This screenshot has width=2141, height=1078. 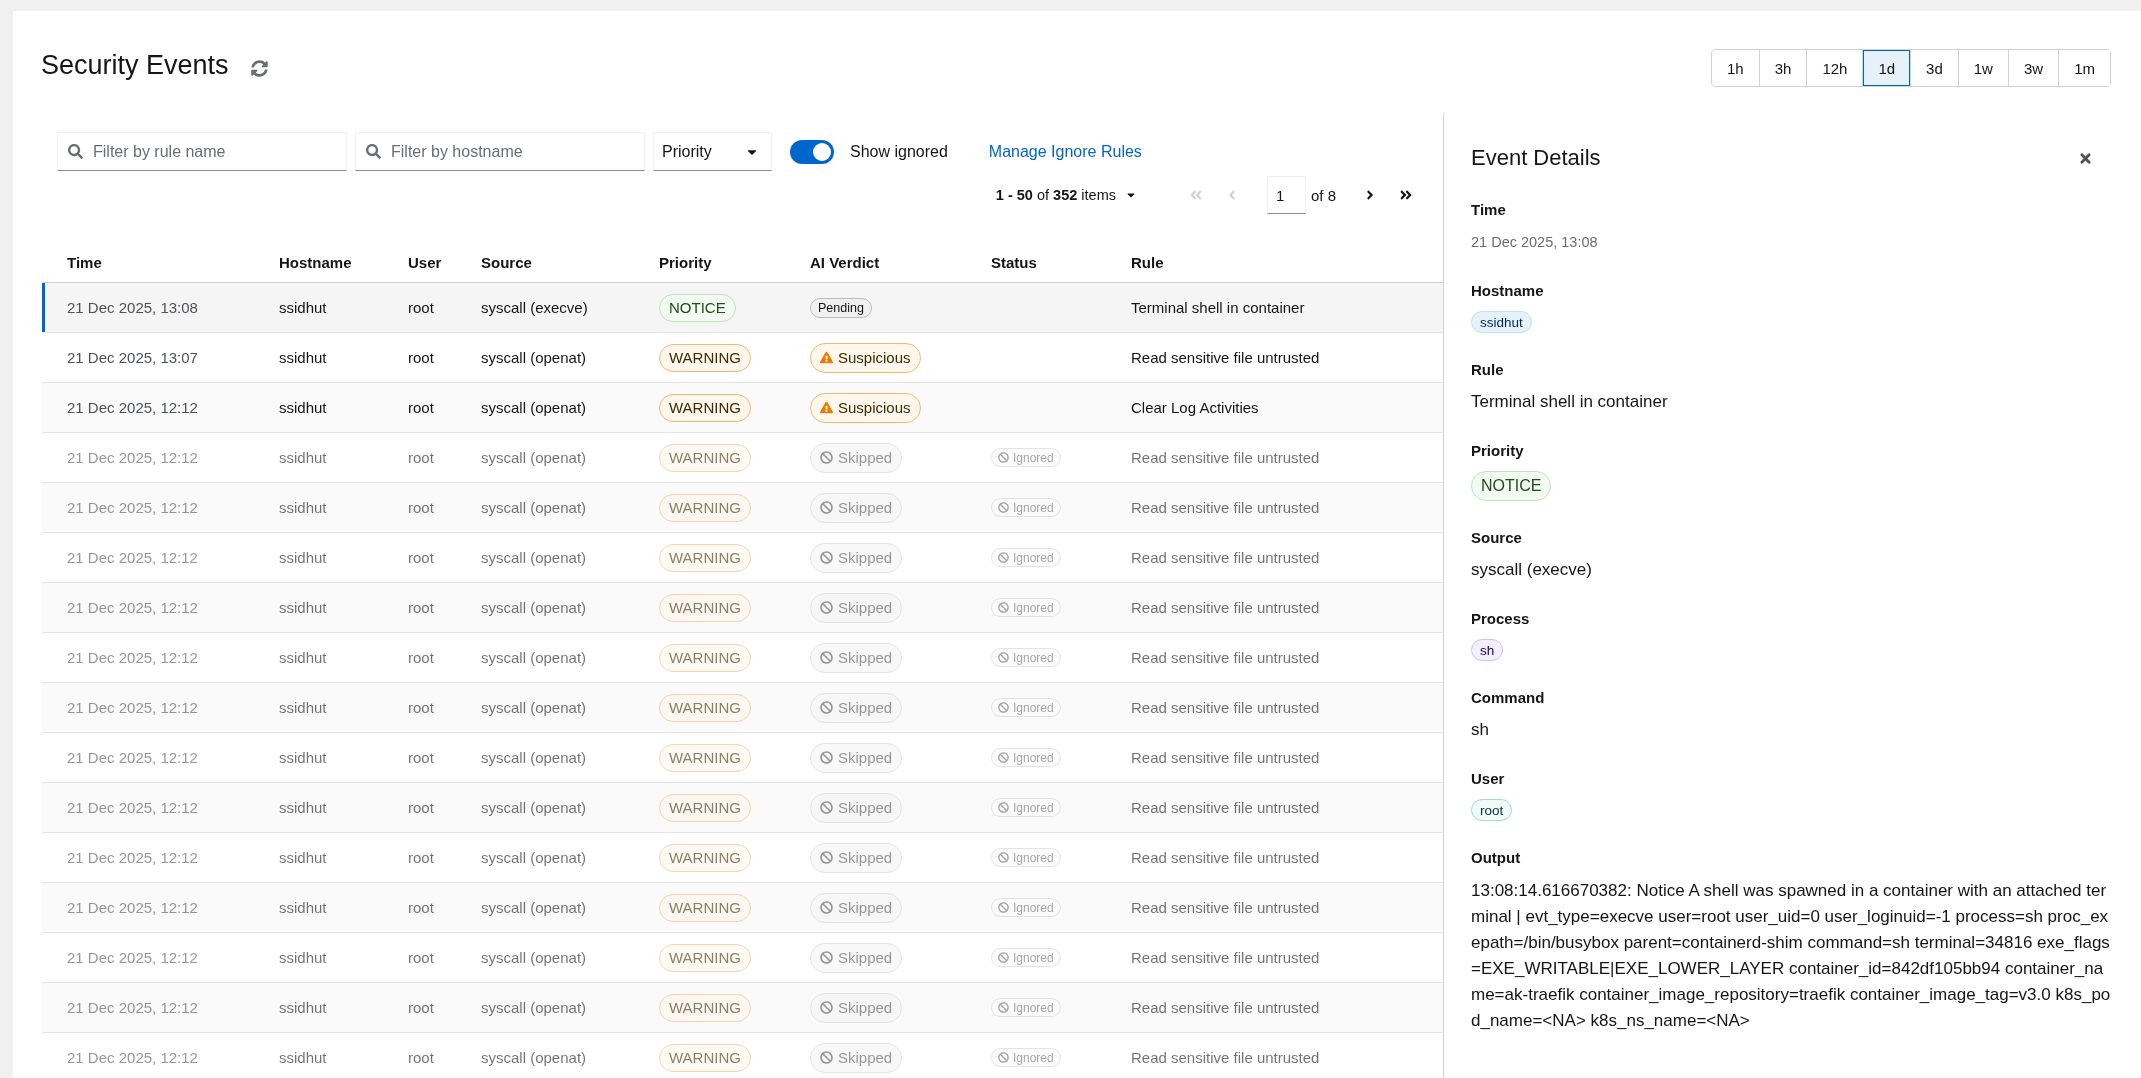 I want to click on pagination-menu-toggle: 1 - 50 of 352 items, so click(x=1066, y=195).